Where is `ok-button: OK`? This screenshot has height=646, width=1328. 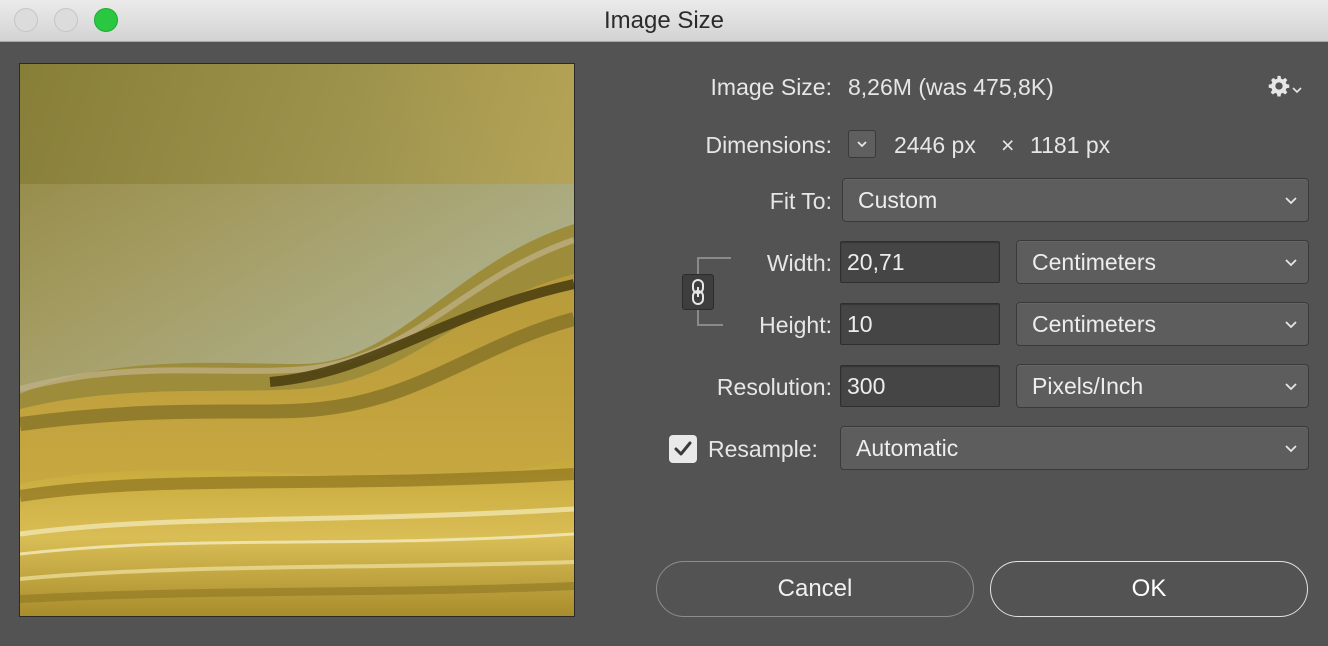 ok-button: OK is located at coordinates (1149, 589).